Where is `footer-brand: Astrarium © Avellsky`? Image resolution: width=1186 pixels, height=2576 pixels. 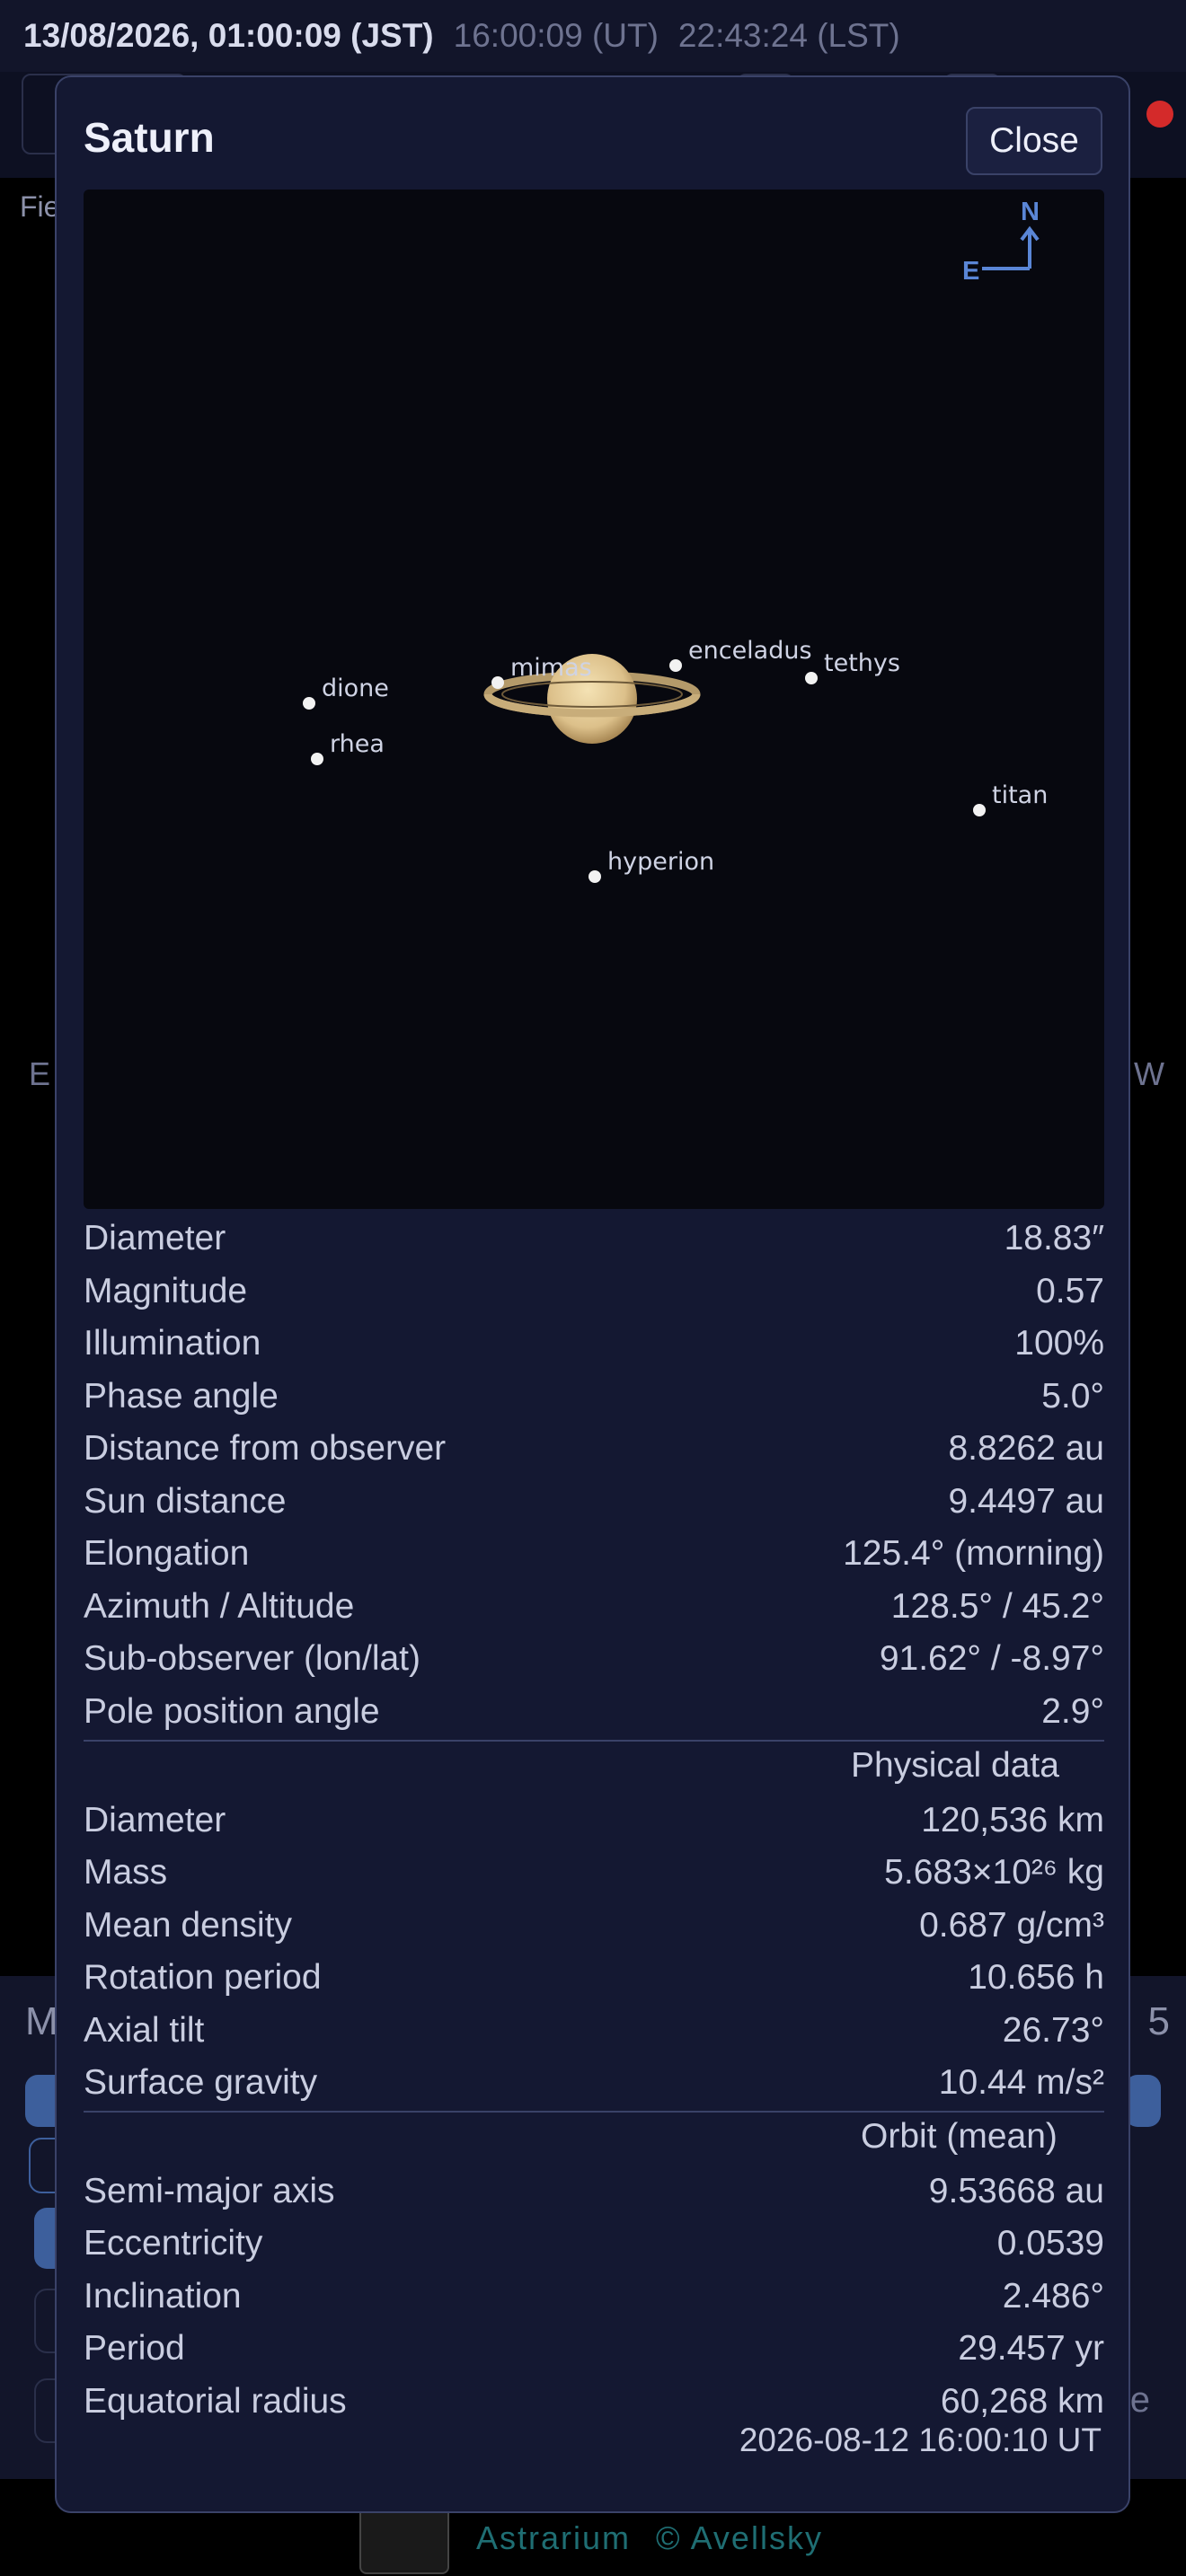
footer-brand: Astrarium © Avellsky is located at coordinates (591, 2538).